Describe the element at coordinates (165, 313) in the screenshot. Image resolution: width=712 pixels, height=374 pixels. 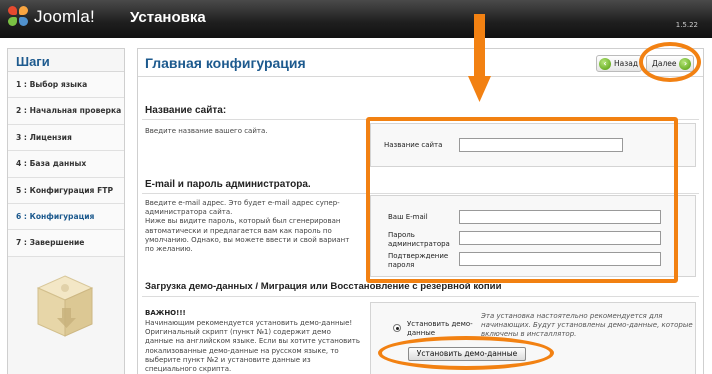
I see `important-label: ВАЖНО!!!` at that location.